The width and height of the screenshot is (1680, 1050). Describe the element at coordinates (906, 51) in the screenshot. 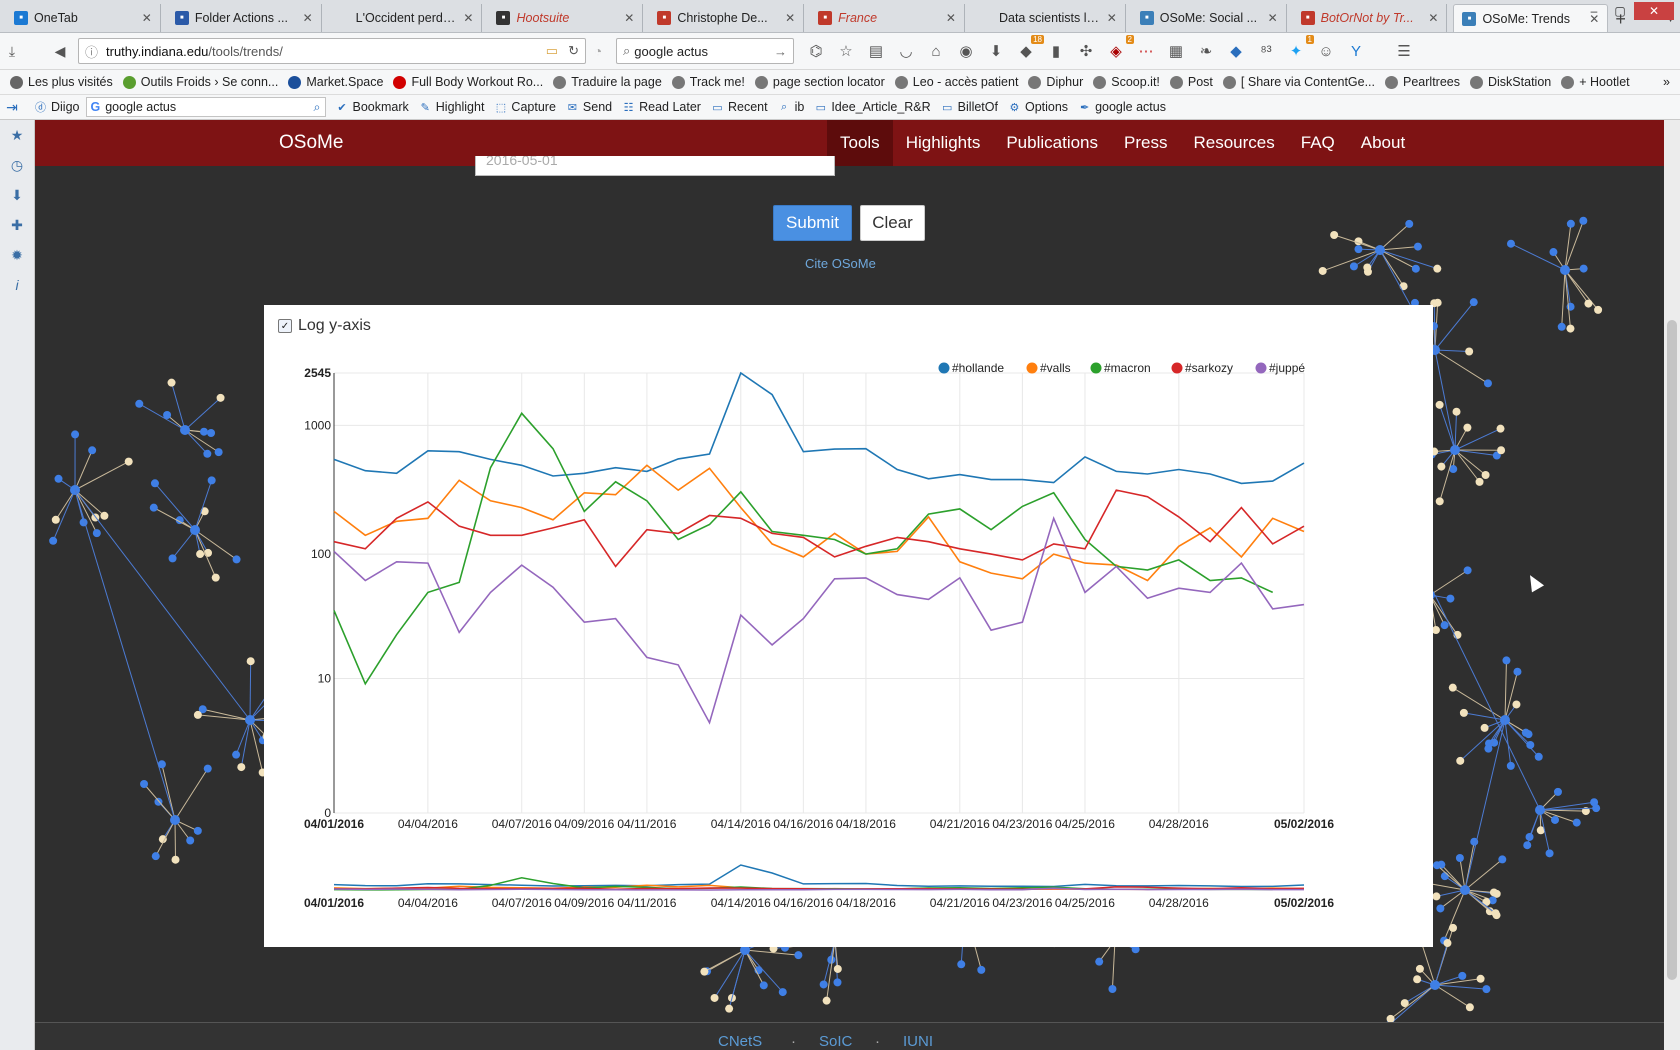

I see `pocket-icon: ◡` at that location.